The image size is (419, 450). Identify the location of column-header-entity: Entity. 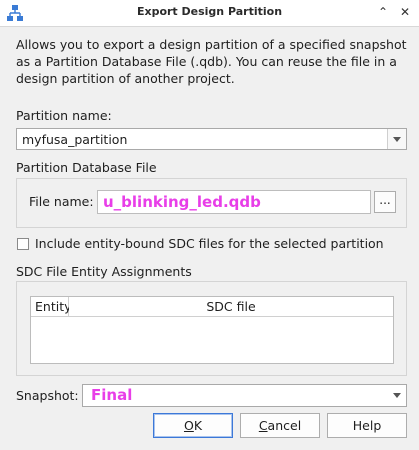
(51, 307).